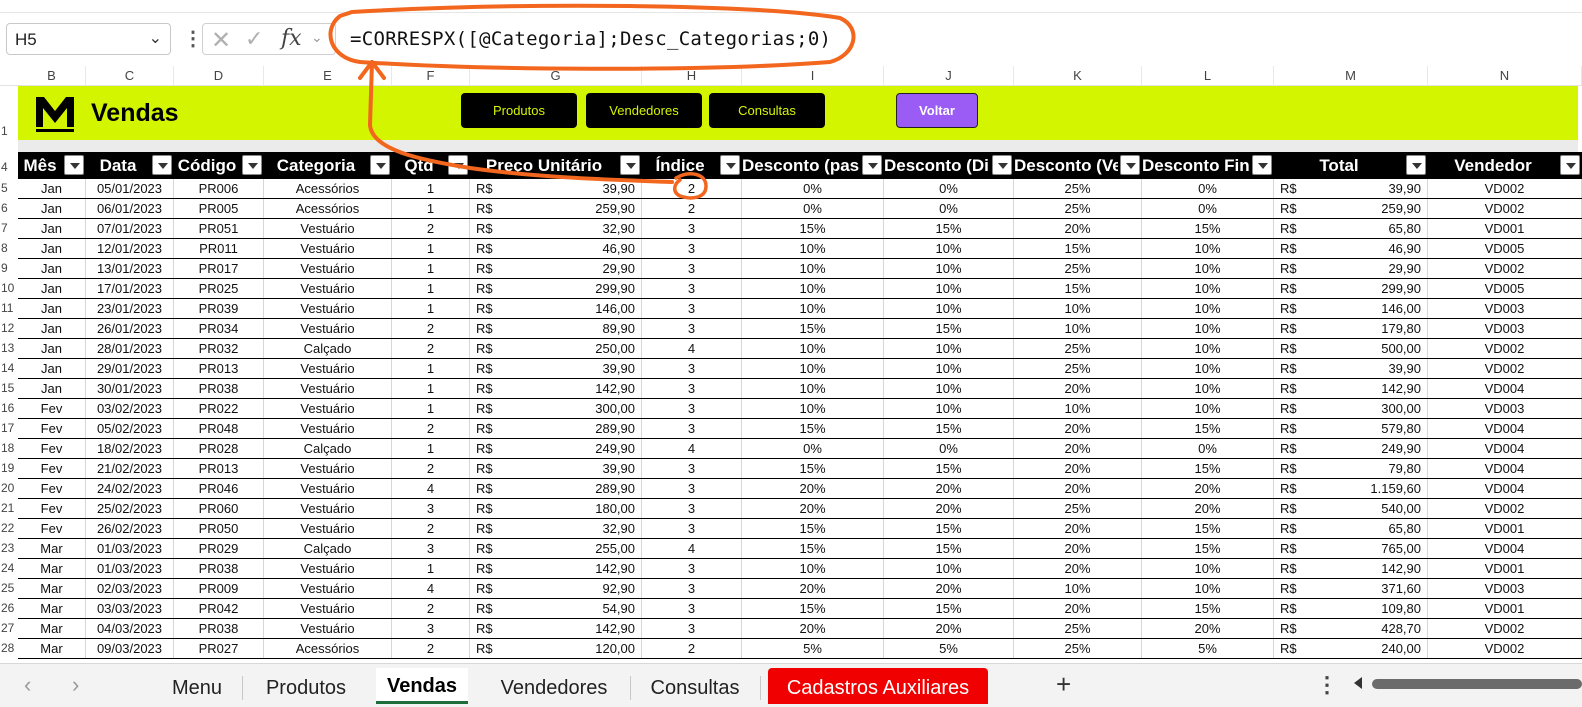 The width and height of the screenshot is (1582, 707). Describe the element at coordinates (1208, 188) in the screenshot. I see `cell-df: 0%` at that location.